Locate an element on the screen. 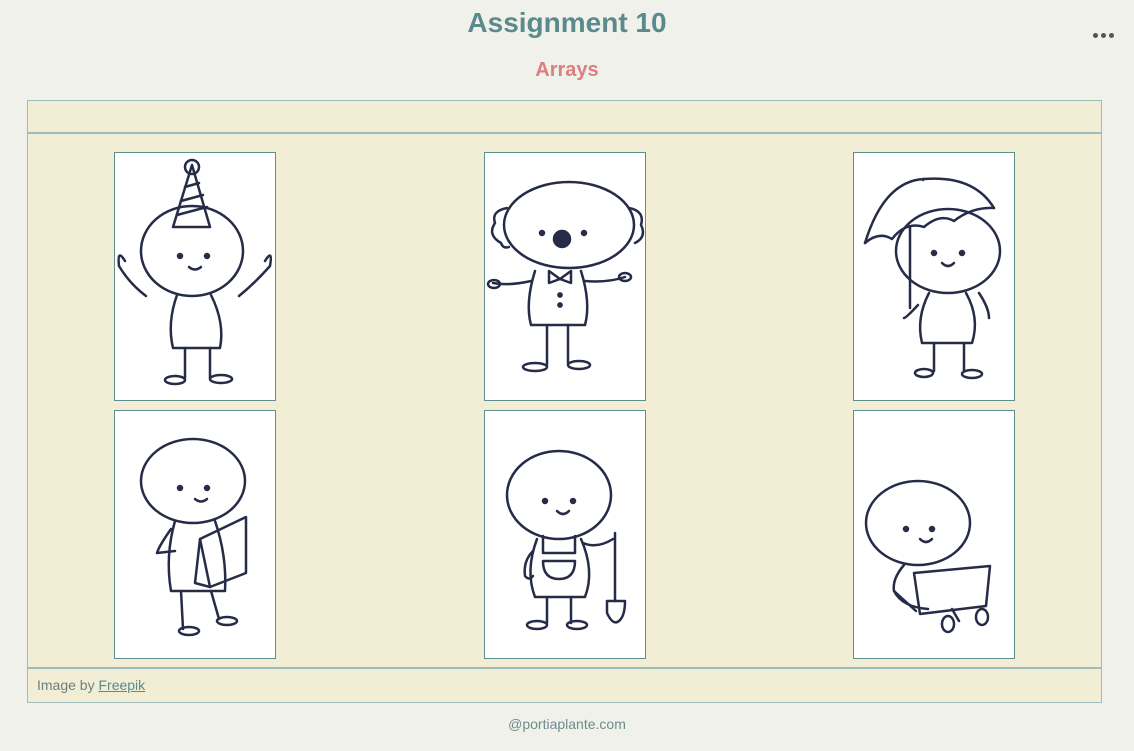 The image size is (1134, 751). image-attribution: Image by Freepik is located at coordinates (564, 684).